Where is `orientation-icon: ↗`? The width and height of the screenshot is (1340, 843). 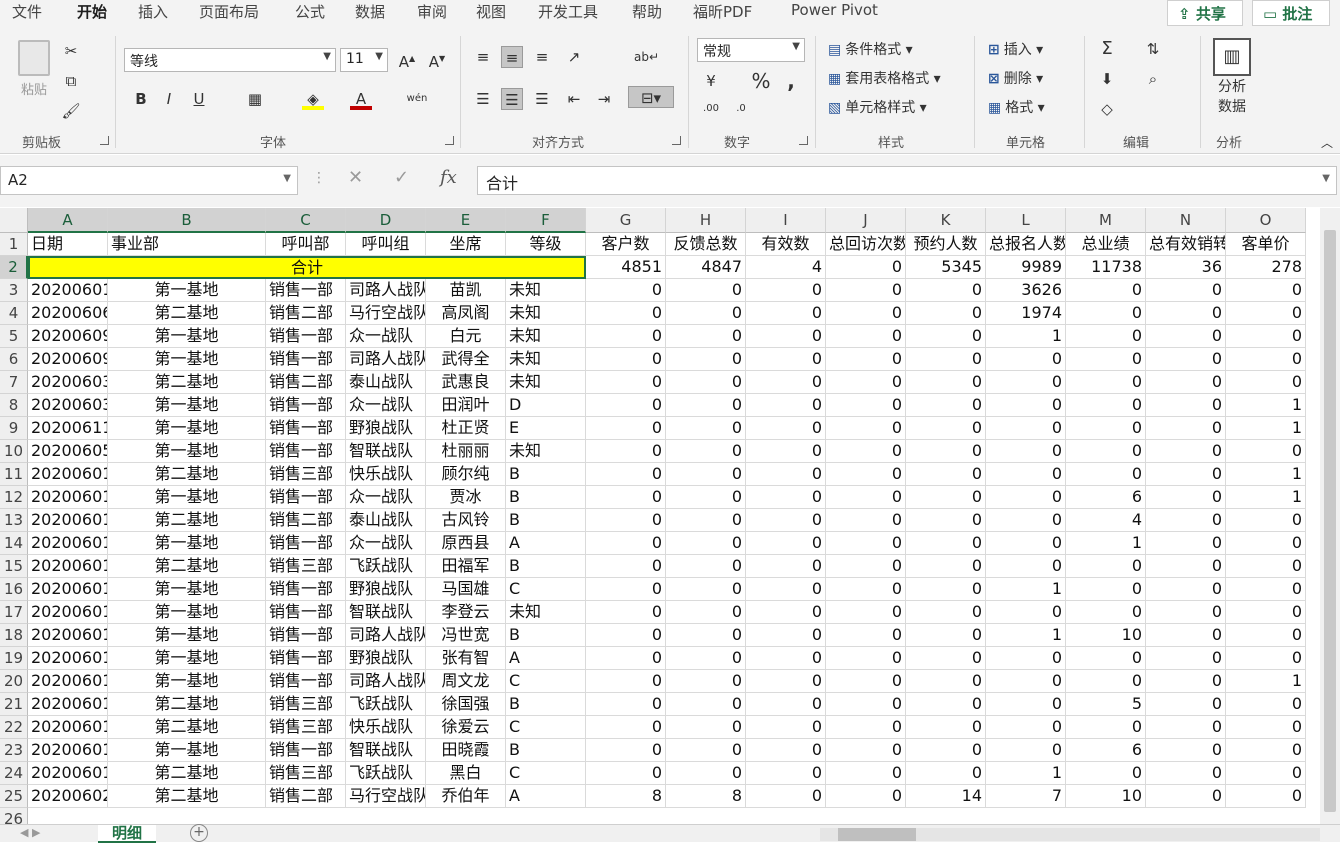 orientation-icon: ↗ is located at coordinates (574, 57).